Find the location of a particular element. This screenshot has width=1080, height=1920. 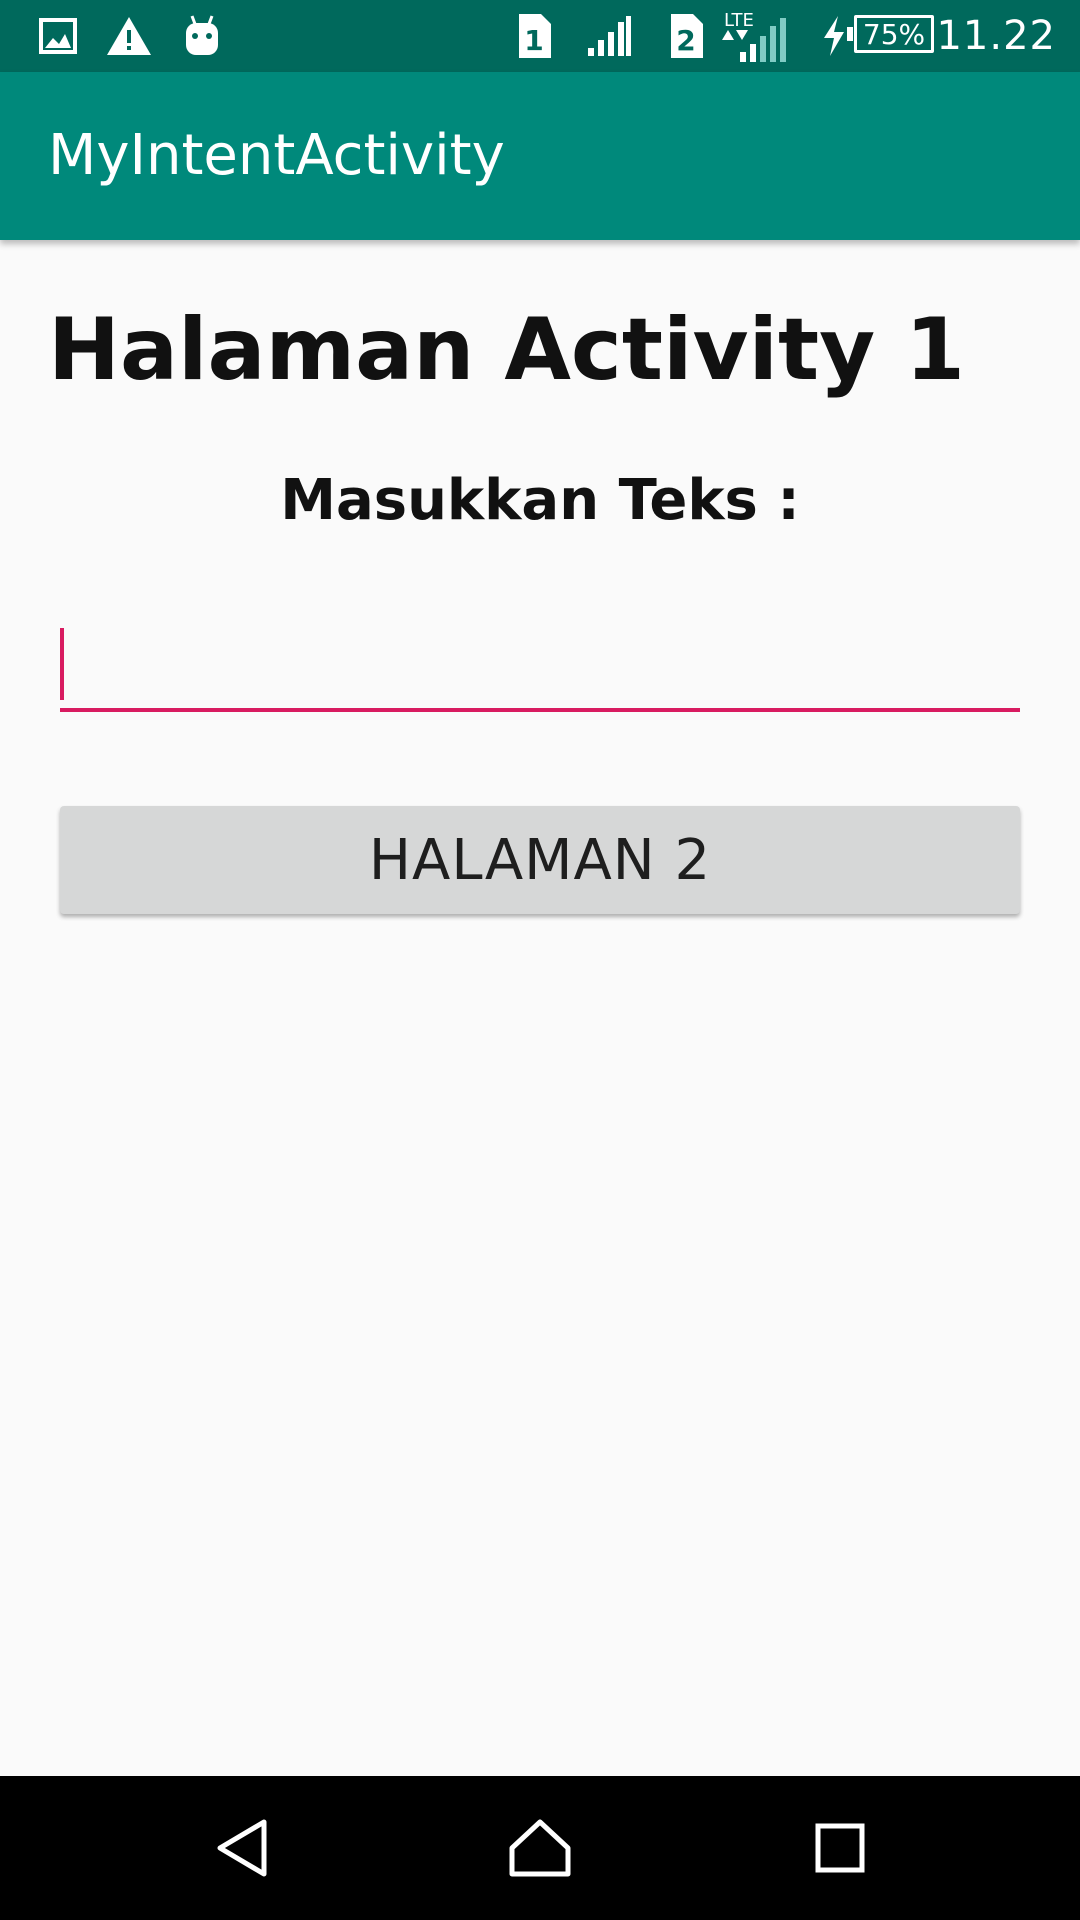

status-bar: 1 2 LTE 75% 11.22 is located at coordinates (540, 36).